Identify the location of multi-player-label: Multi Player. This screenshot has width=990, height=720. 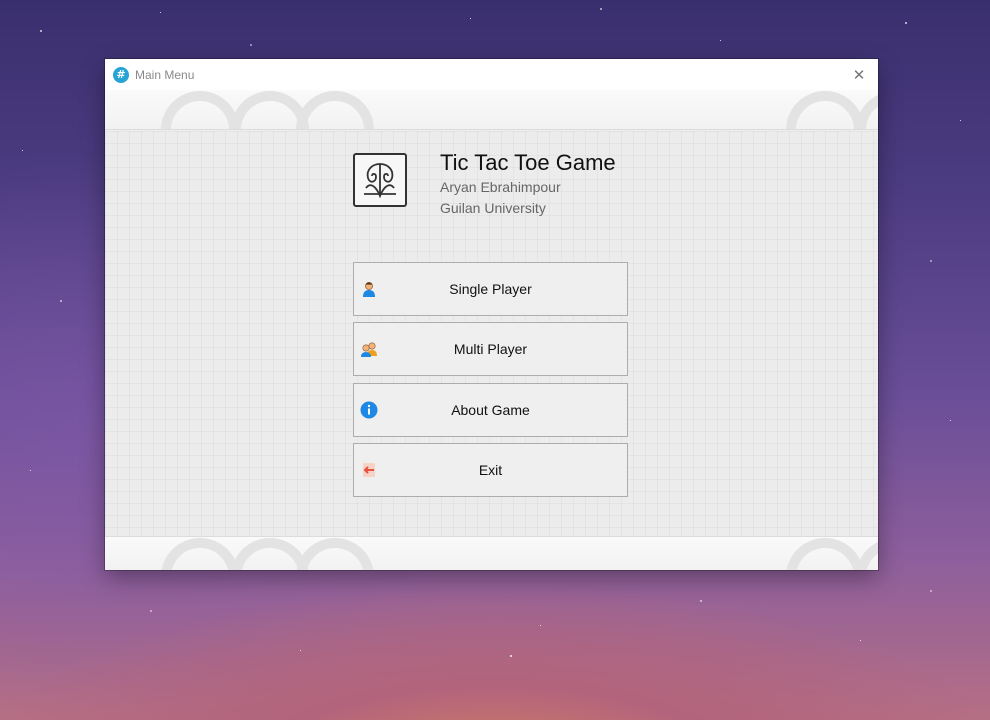
(490, 349).